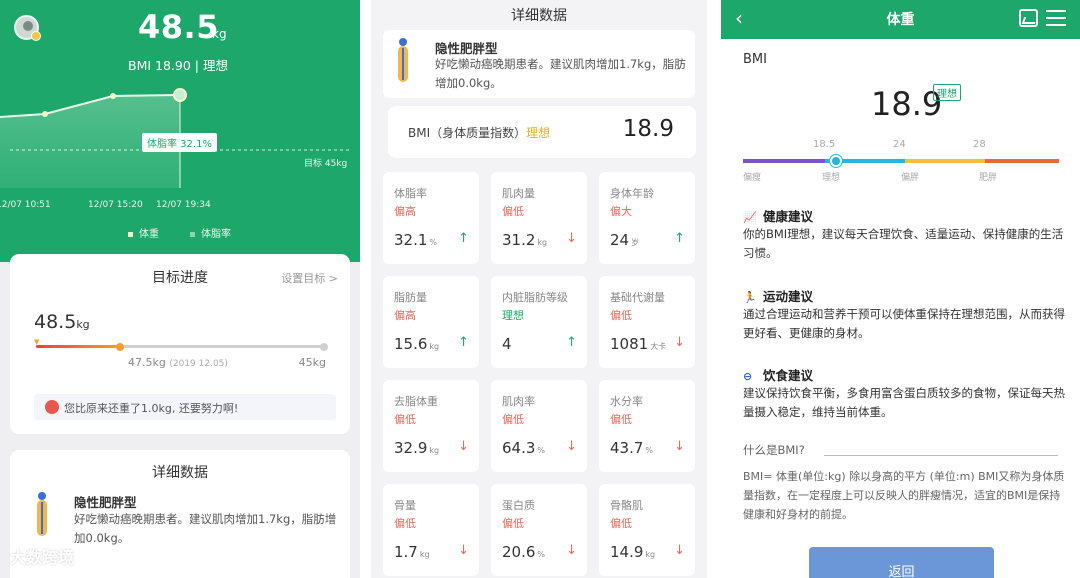 The height and width of the screenshot is (578, 1080). I want to click on metric-value: 32.9 kg, so click(416, 448).